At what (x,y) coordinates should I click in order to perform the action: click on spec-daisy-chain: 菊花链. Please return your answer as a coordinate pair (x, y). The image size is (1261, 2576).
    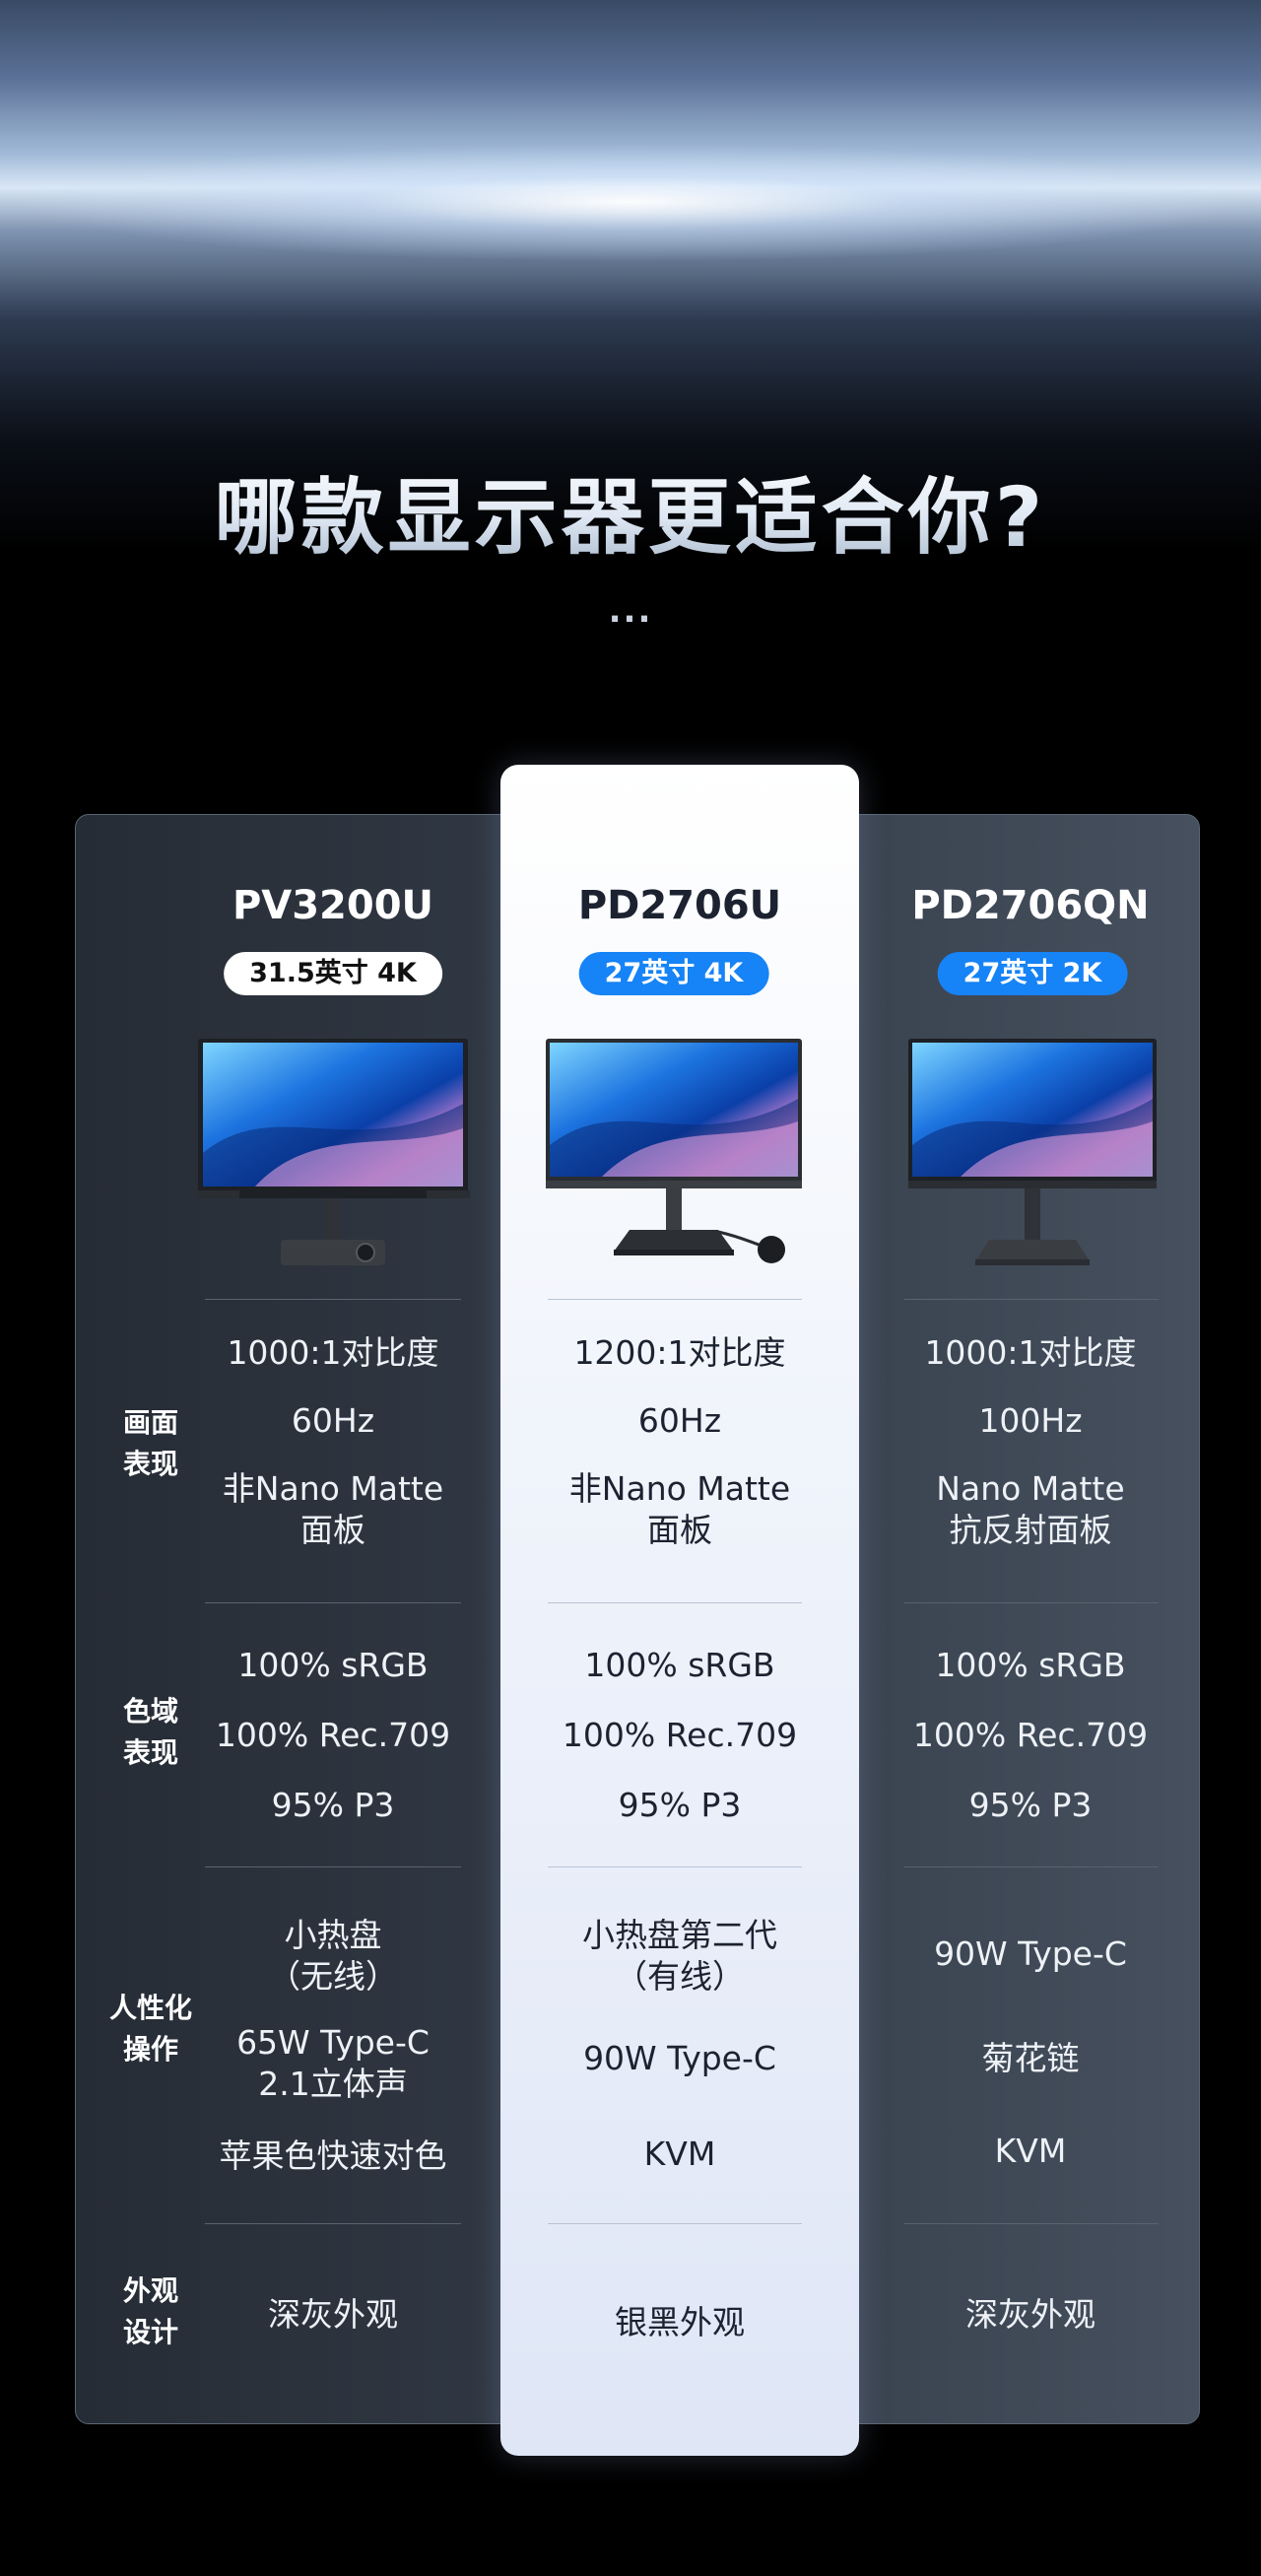
    Looking at the image, I should click on (1030, 2058).